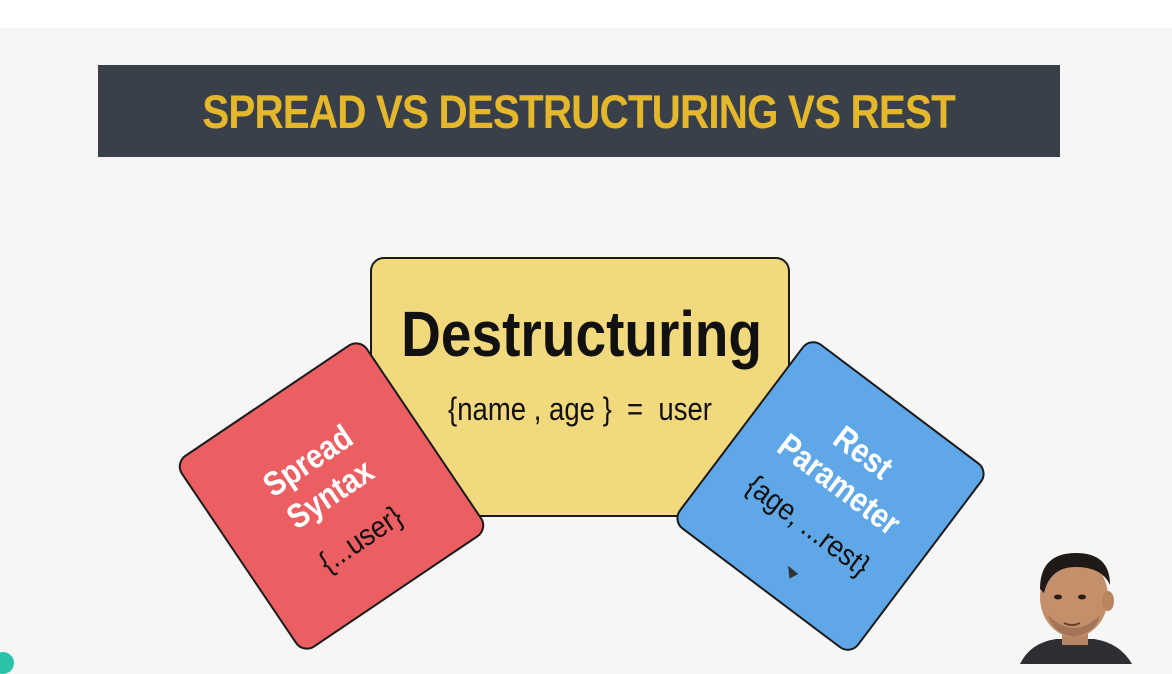 The image size is (1172, 674). What do you see at coordinates (581, 334) in the screenshot?
I see `destructuring-heading: Destructuring` at bounding box center [581, 334].